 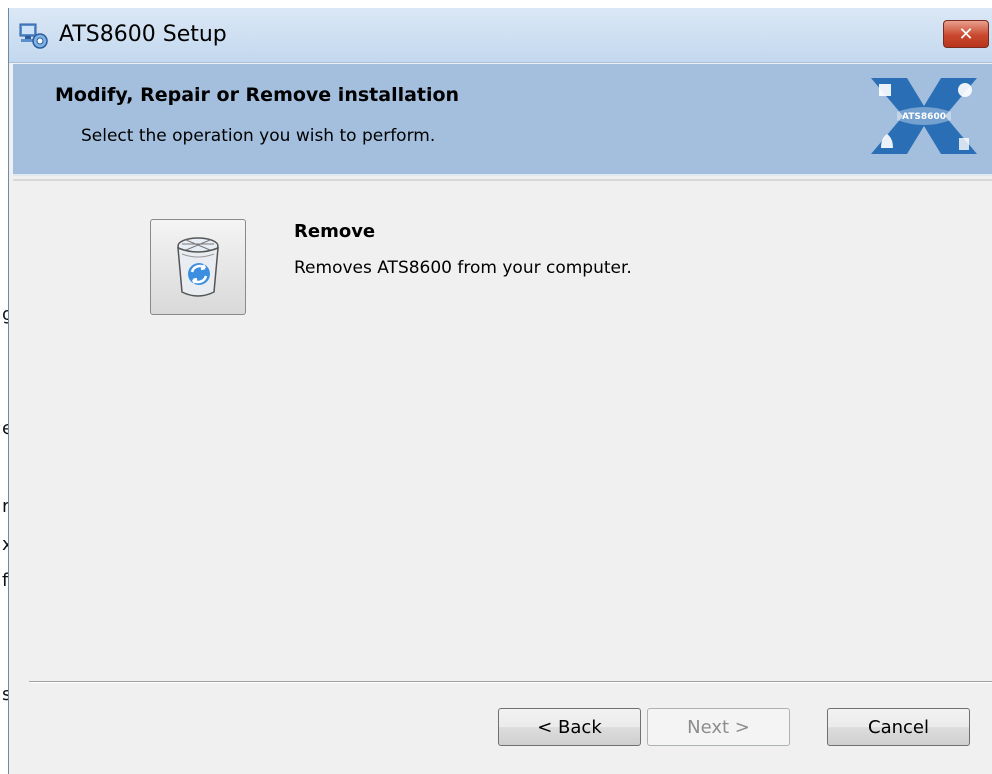 What do you see at coordinates (335, 231) in the screenshot?
I see `remove-option-title: Remove` at bounding box center [335, 231].